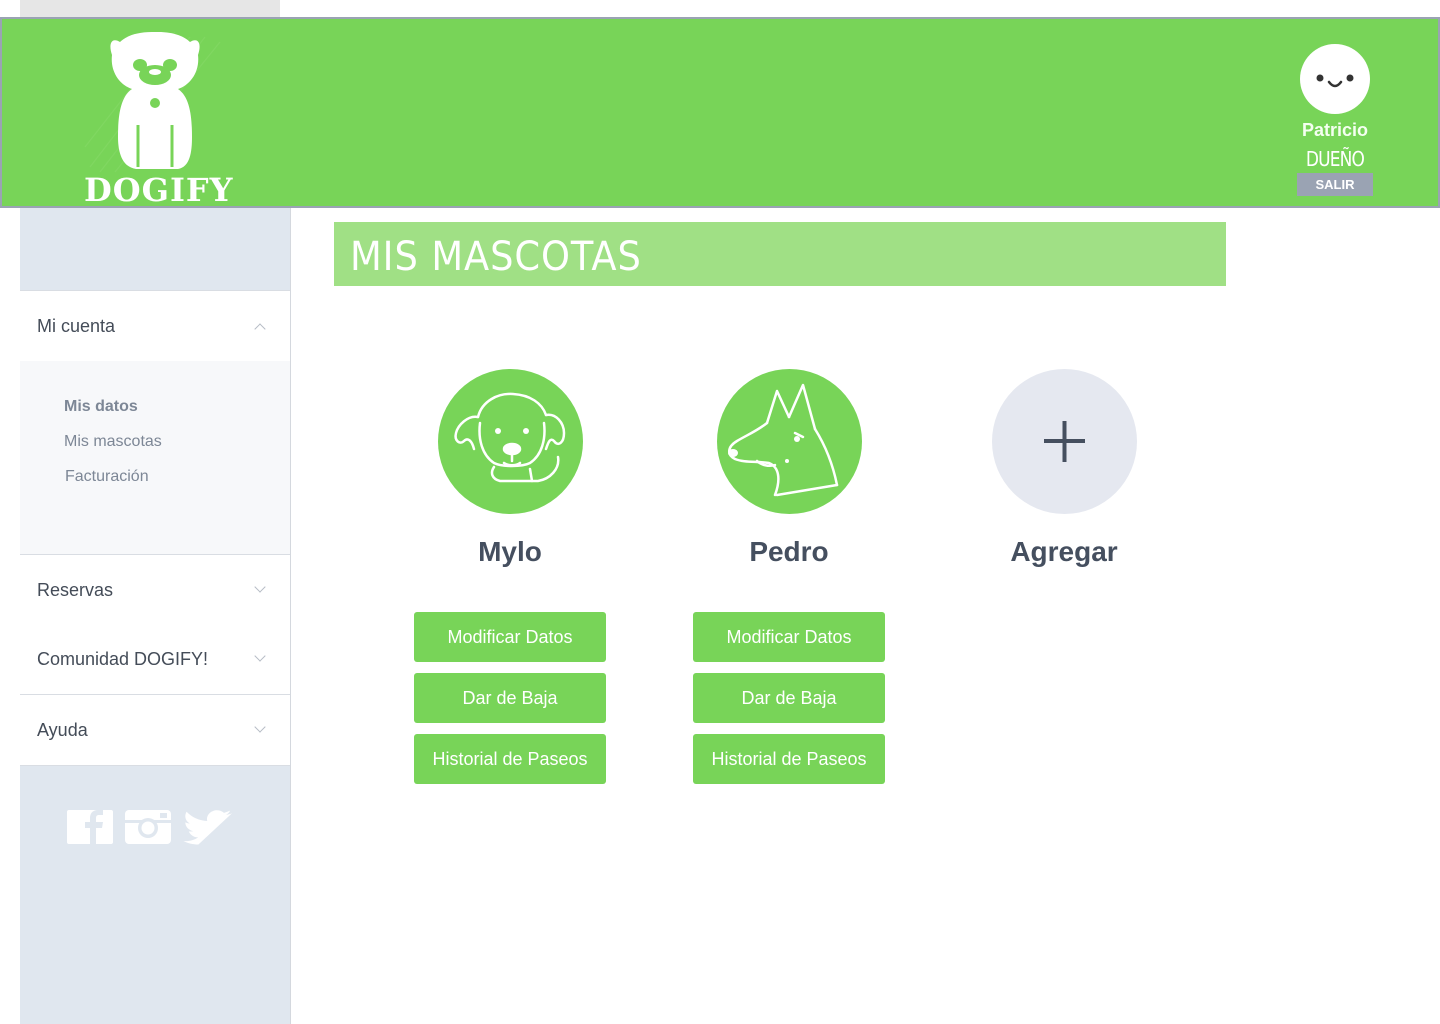  Describe the element at coordinates (782, 440) in the screenshot. I see `german-shepherd-icon` at that location.